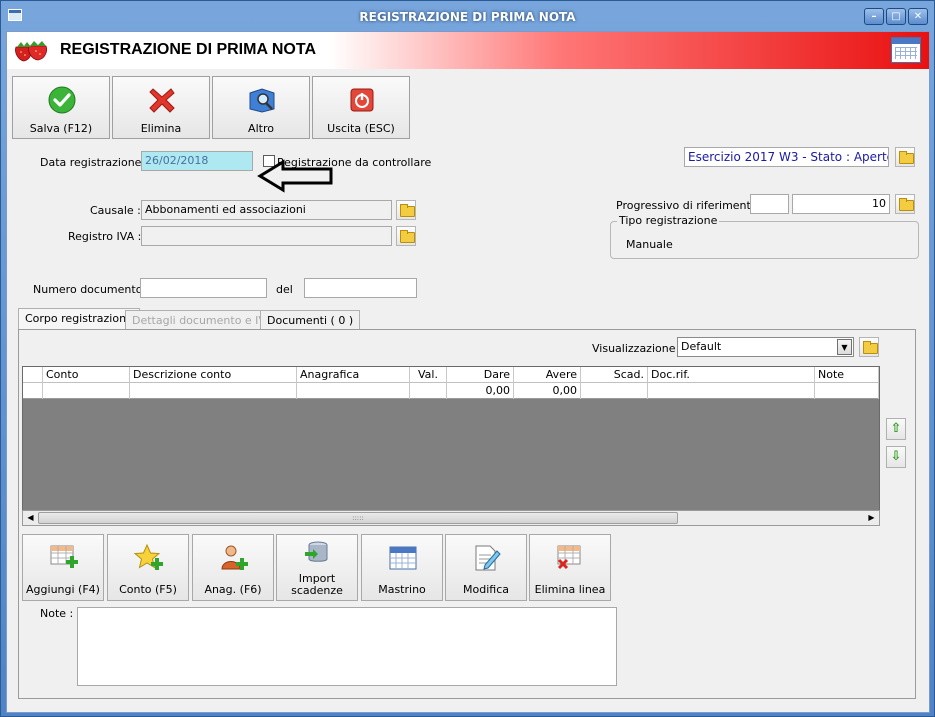  I want to click on grid-col-val: Val., so click(428, 375).